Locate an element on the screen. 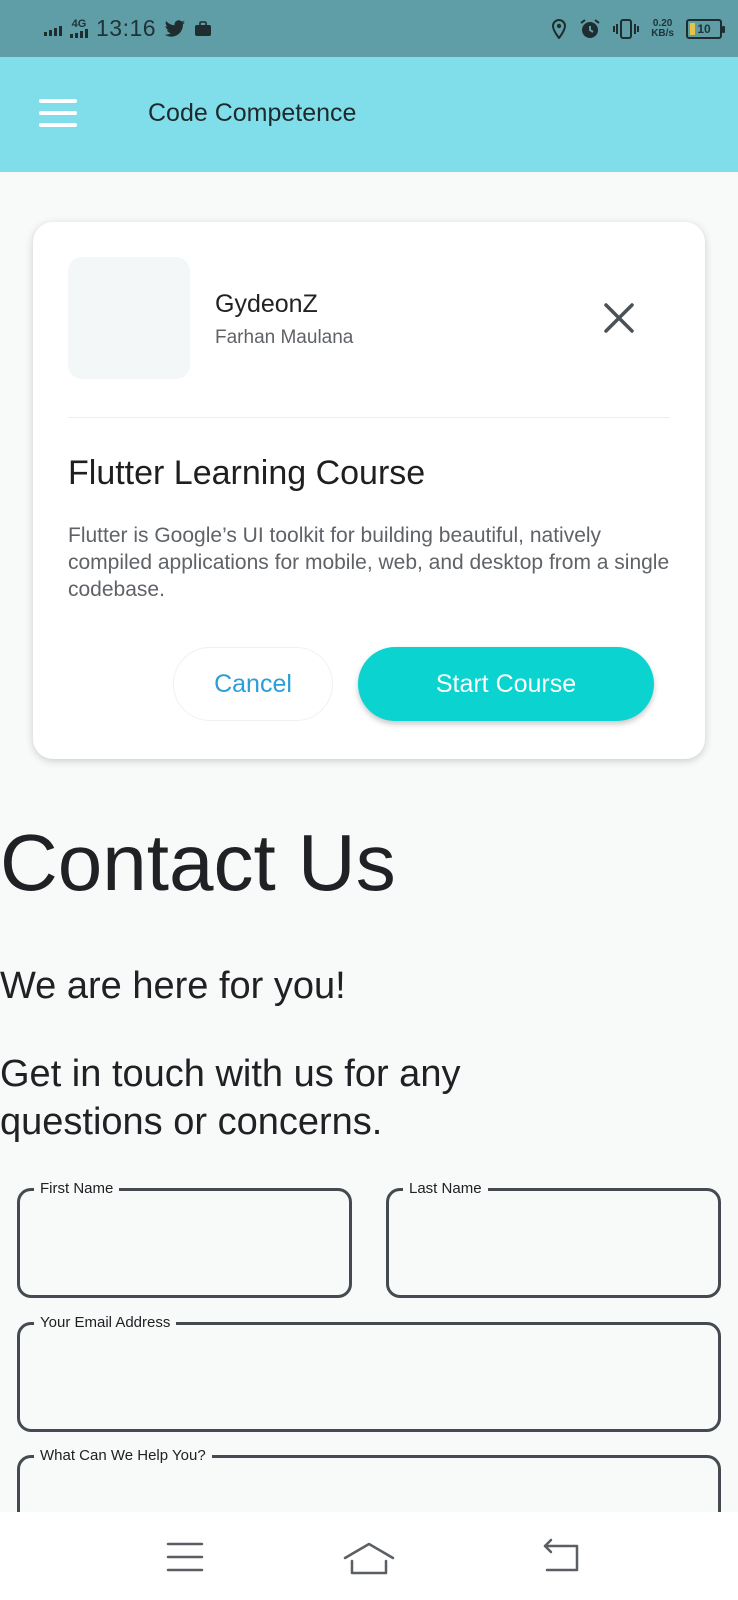 Image resolution: width=738 pixels, height=1600 pixels. navigation-bar is located at coordinates (369, 1556).